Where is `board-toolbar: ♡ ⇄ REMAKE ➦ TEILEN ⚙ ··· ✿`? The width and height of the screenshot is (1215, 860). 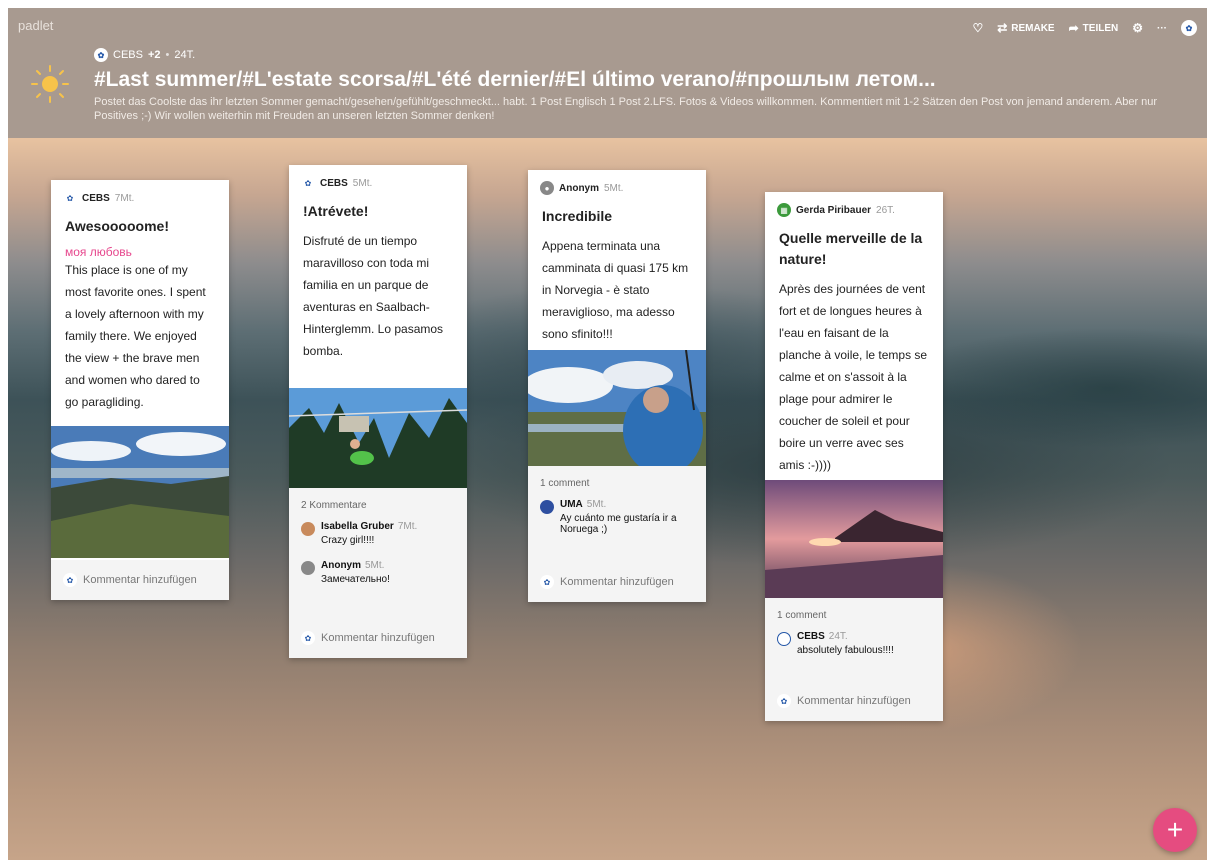 board-toolbar: ♡ ⇄ REMAKE ➦ TEILEN ⚙ ··· ✿ is located at coordinates (1084, 28).